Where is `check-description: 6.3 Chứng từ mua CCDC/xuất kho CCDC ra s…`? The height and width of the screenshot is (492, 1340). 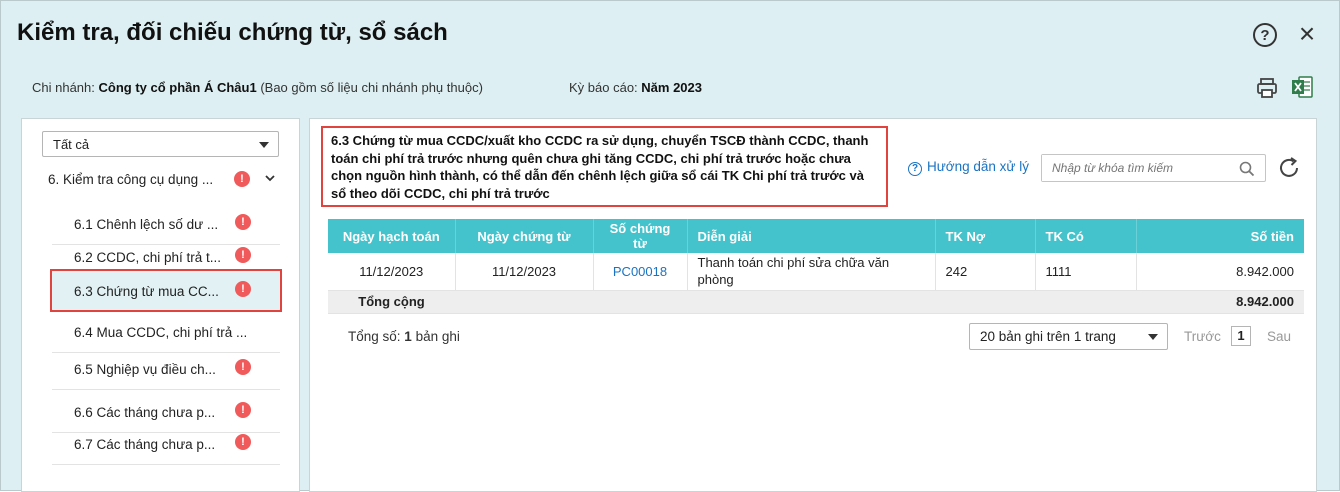
check-description: 6.3 Chứng từ mua CCDC/xuất kho CCDC ra s… is located at coordinates (604, 166).